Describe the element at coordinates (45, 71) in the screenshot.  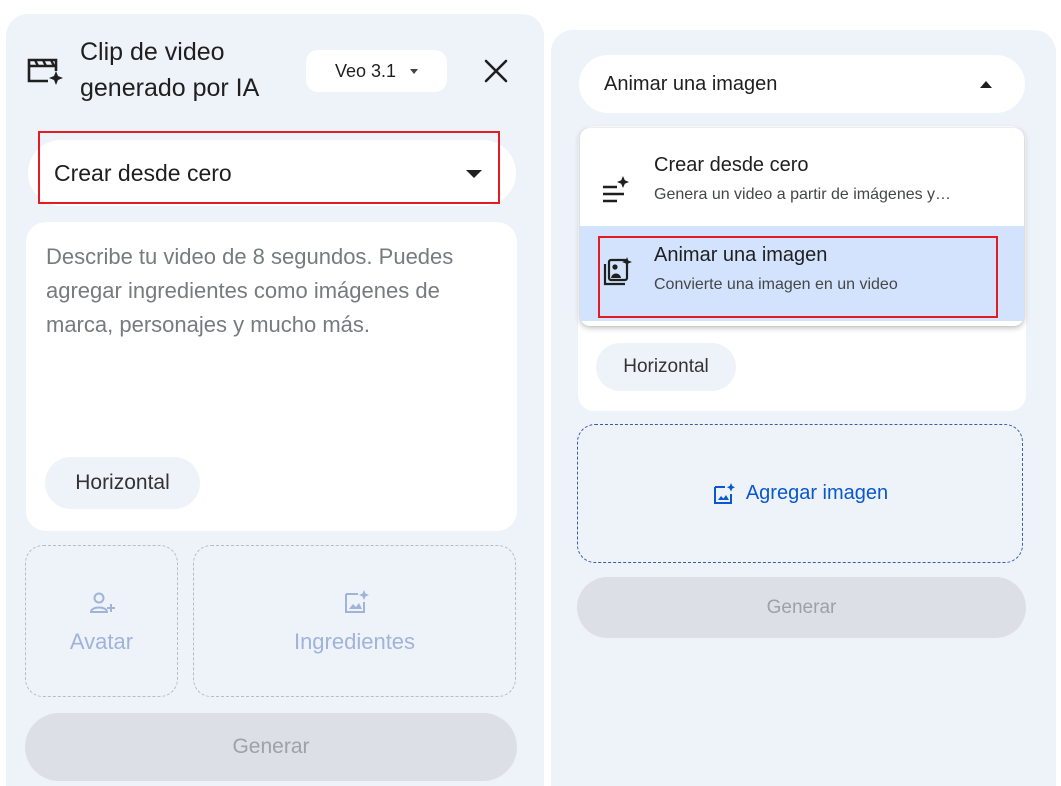
I see `video-spark-icon` at that location.